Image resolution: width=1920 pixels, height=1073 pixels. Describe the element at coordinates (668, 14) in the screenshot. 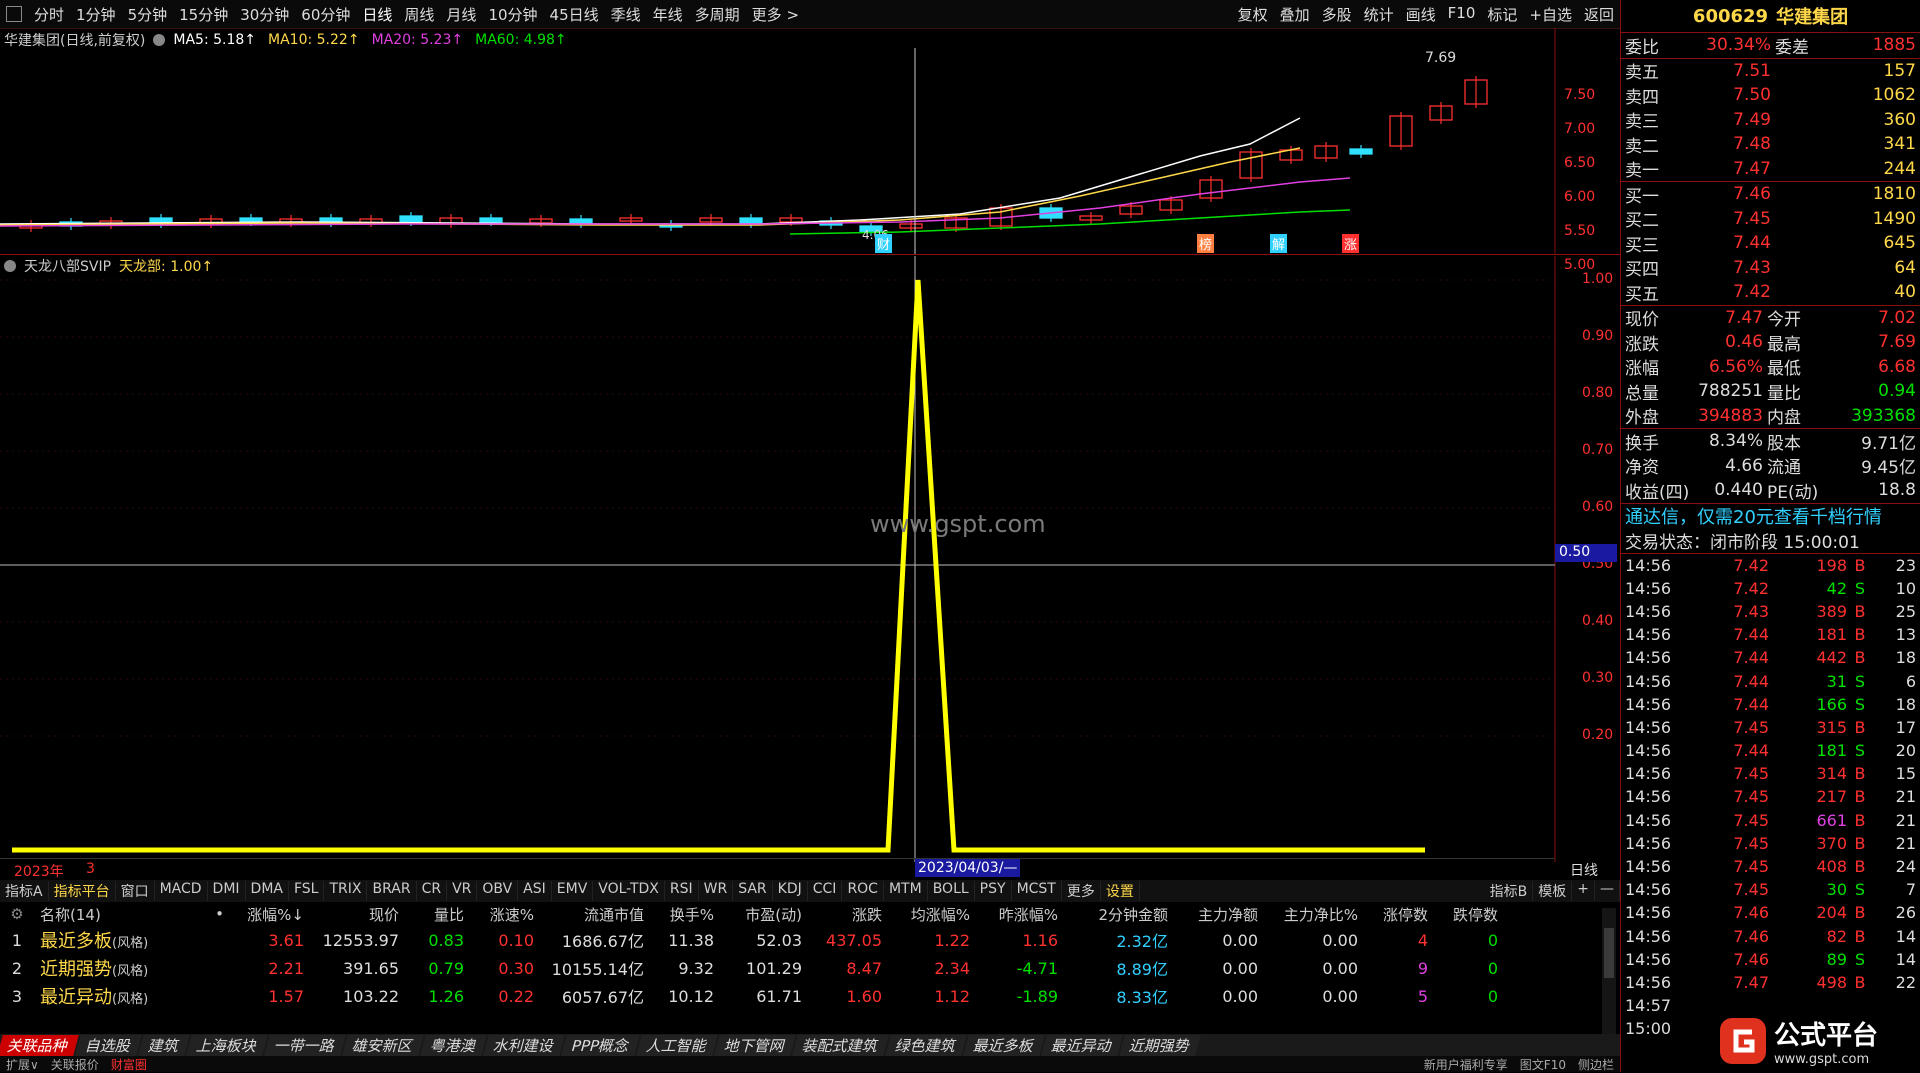

I see `period-tab: 年线` at that location.